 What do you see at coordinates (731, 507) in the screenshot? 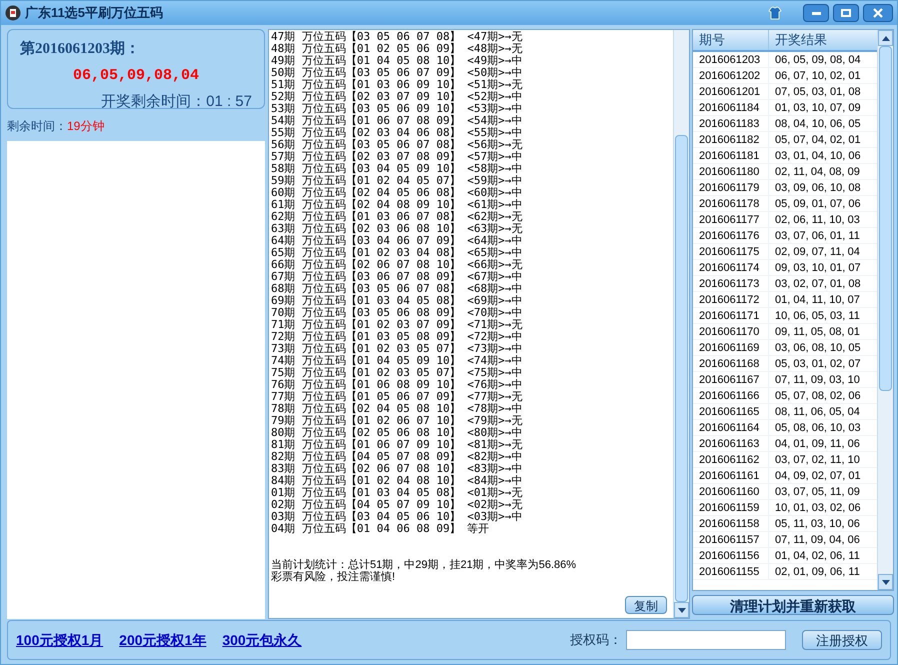
I see `table-cell: 2016061159` at bounding box center [731, 507].